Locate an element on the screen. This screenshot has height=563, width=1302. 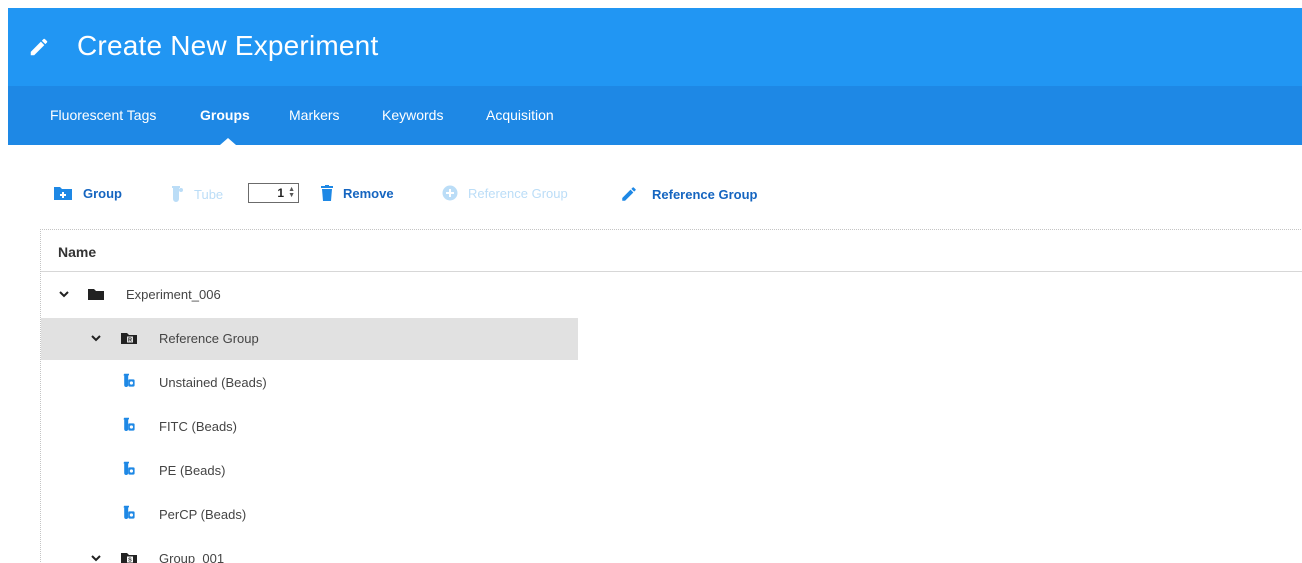
tree-row-label: Unstained (Beads) is located at coordinates (213, 382).